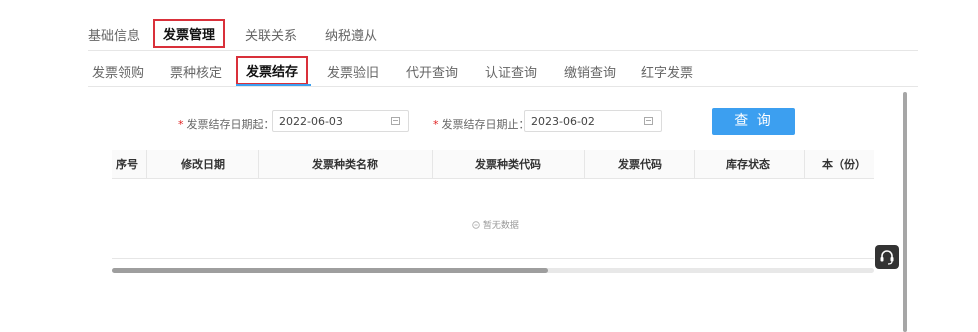 Image resolution: width=978 pixels, height=332 pixels. Describe the element at coordinates (353, 71) in the screenshot. I see `subtab-invoice-verify: 发票验旧` at that location.